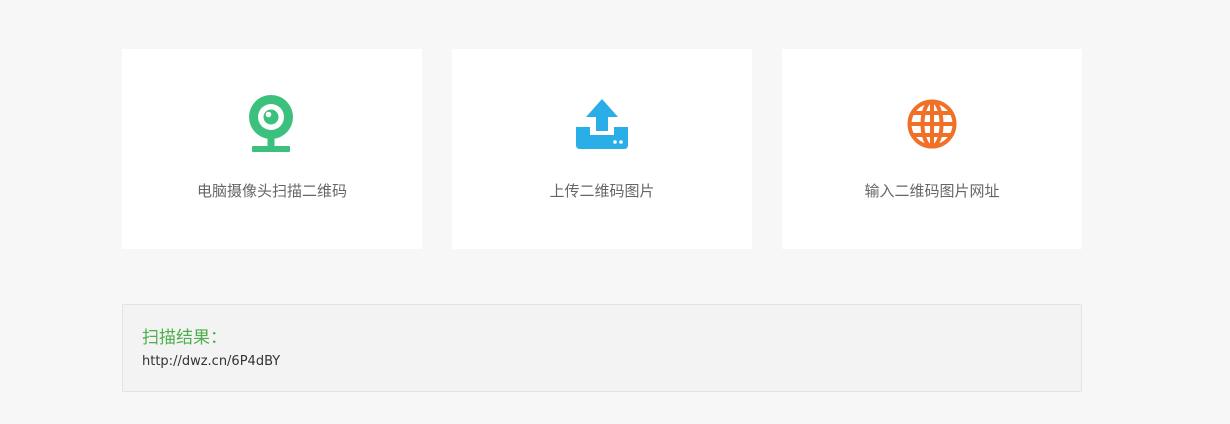  Describe the element at coordinates (932, 191) in the screenshot. I see `image-url-label: 输入二维码图片网址` at that location.